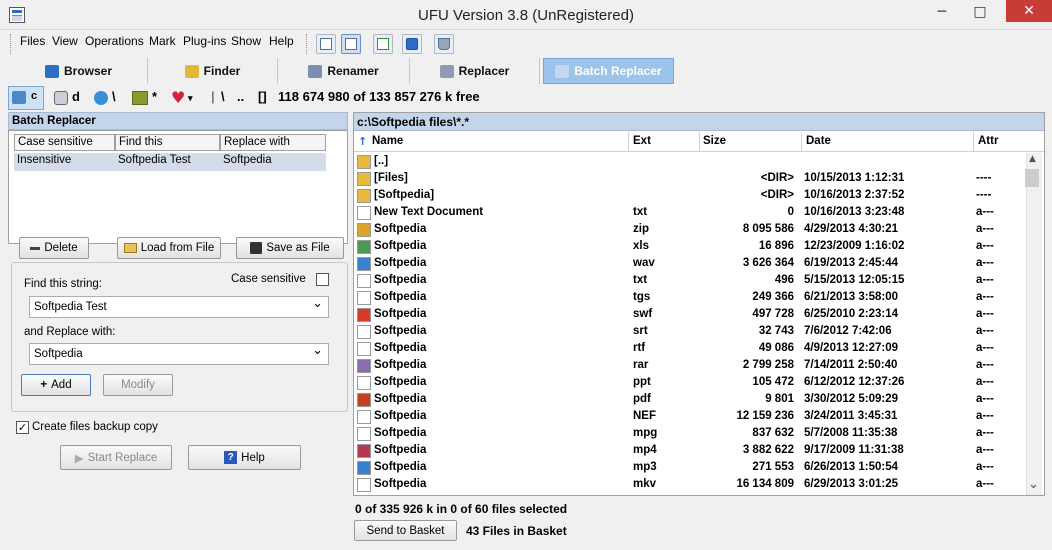 The height and width of the screenshot is (550, 1052). Describe the element at coordinates (362, 141) in the screenshot. I see `sort-arrow-icon: ↑` at that location.